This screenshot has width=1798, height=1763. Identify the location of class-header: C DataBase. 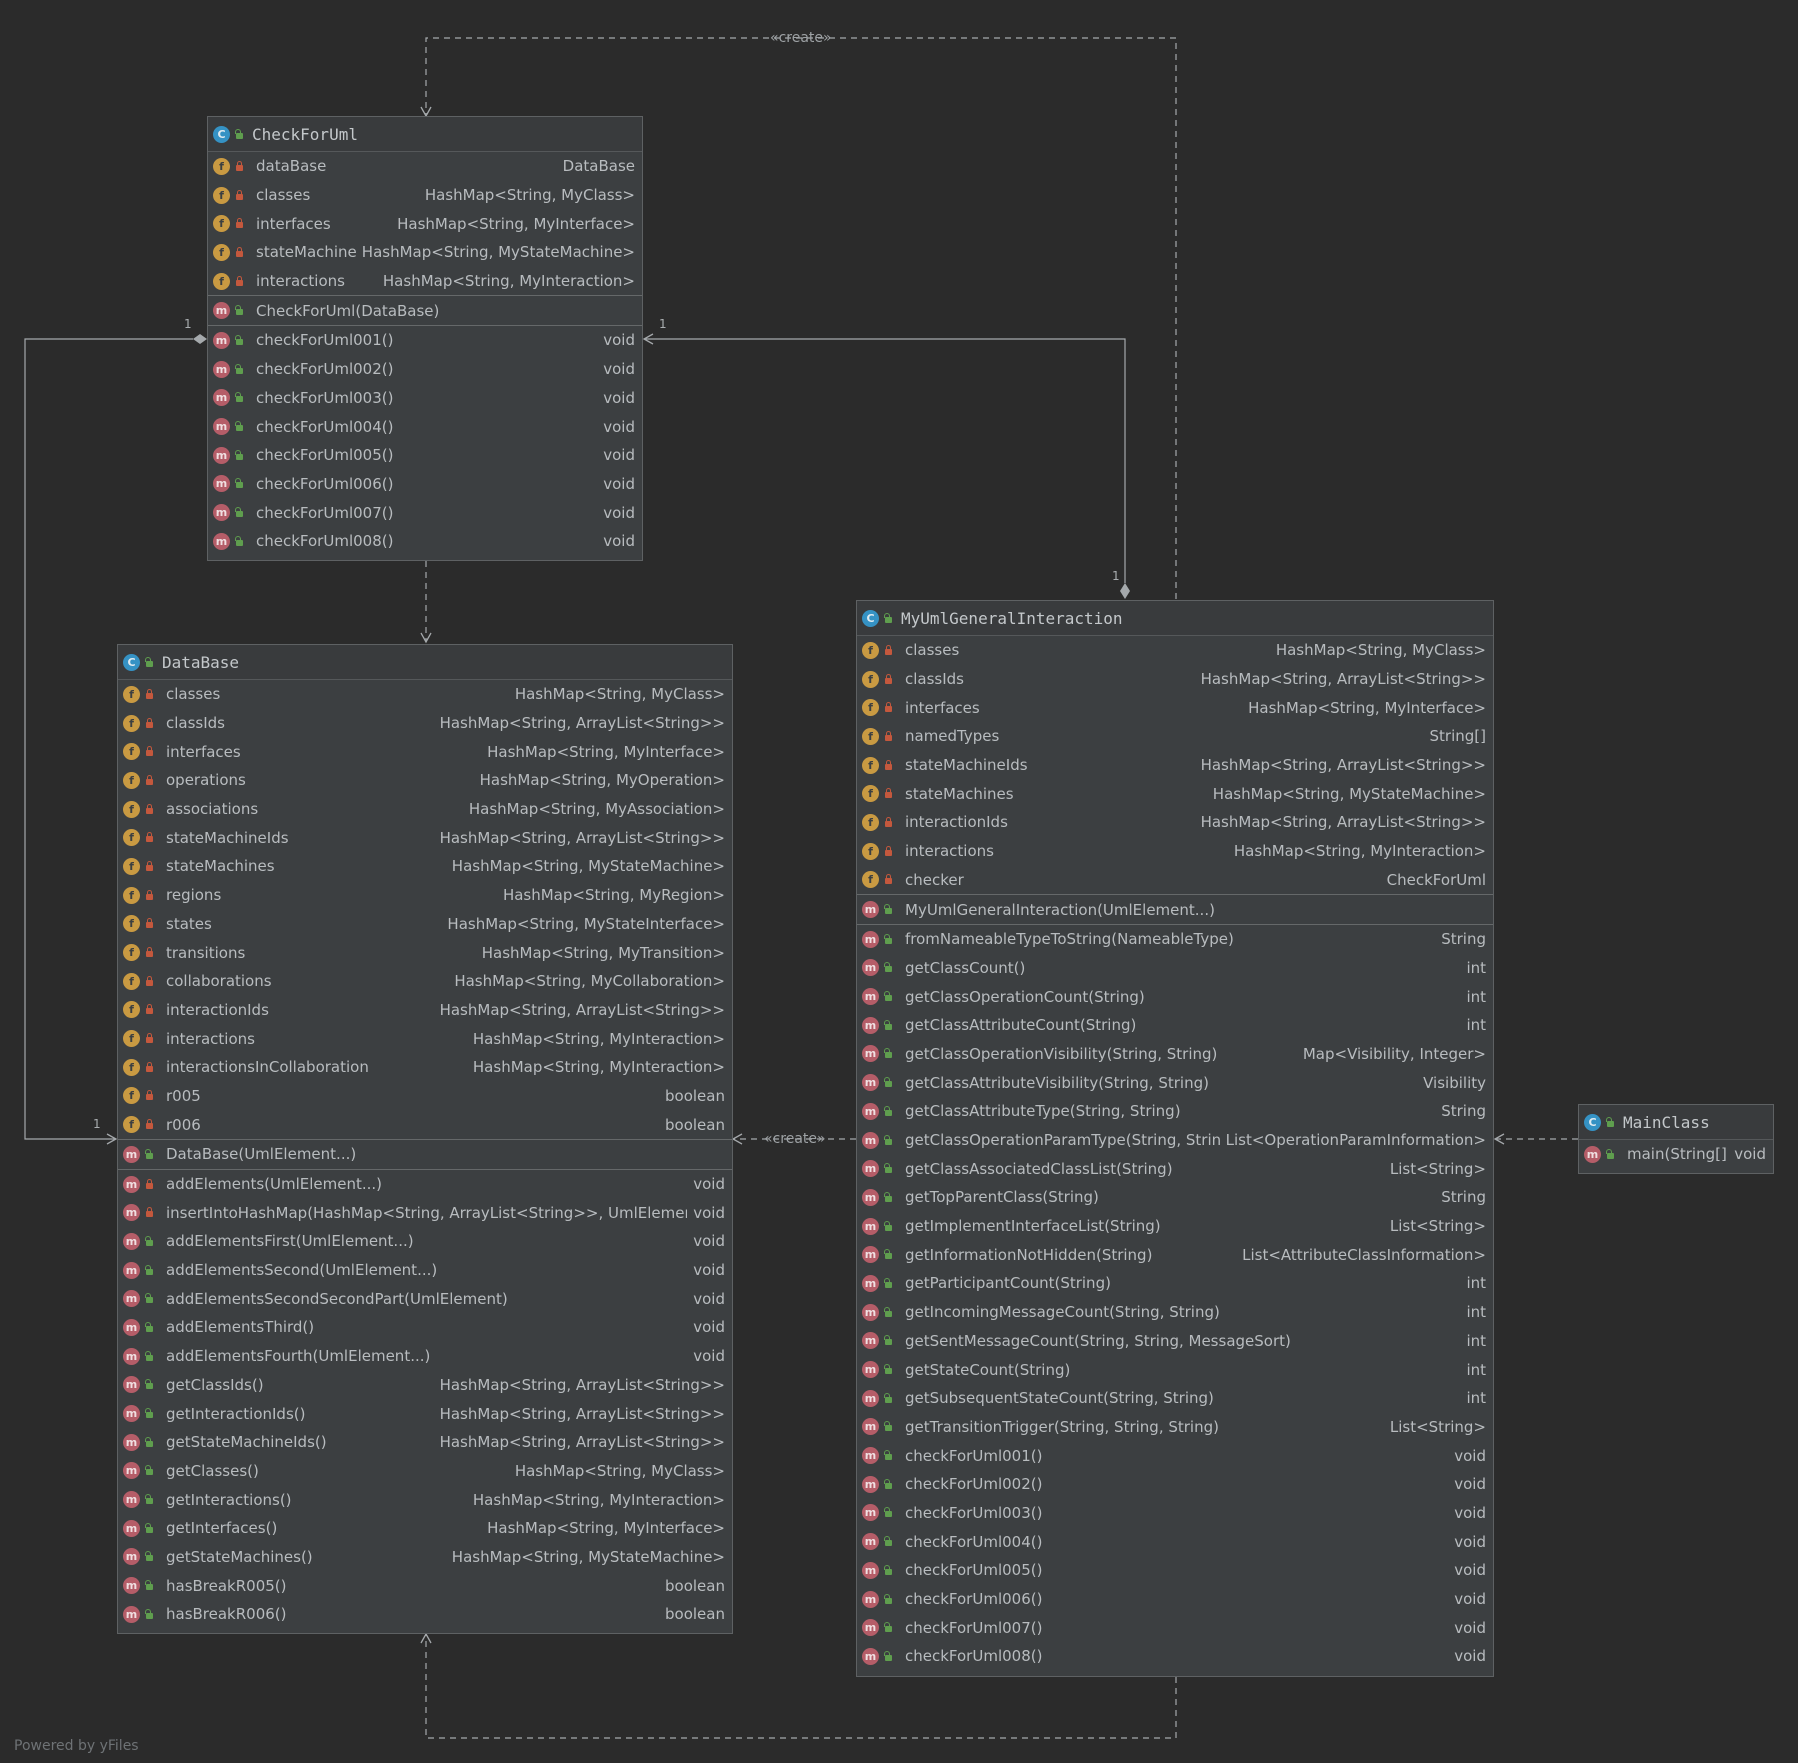
(425, 662).